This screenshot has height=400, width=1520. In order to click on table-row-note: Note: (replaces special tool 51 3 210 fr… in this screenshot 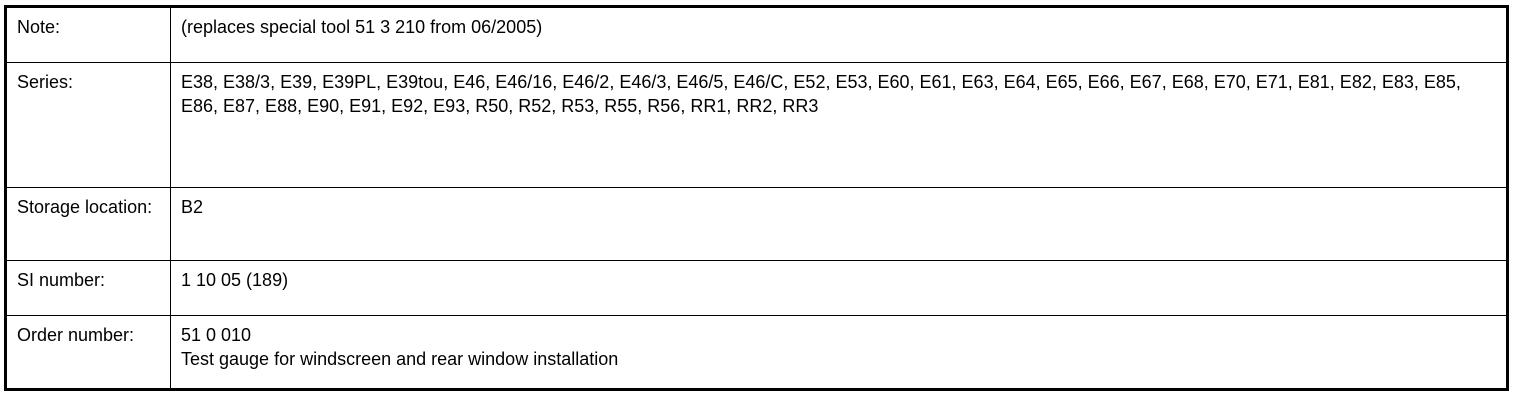, I will do `click(756, 35)`.